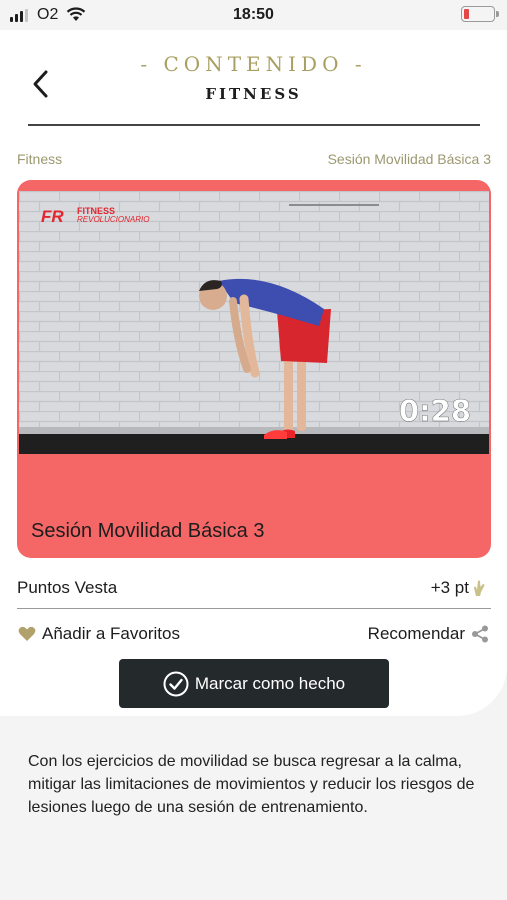  Describe the element at coordinates (253, 94) in the screenshot. I see `header-subtitle: FITNESS` at that location.